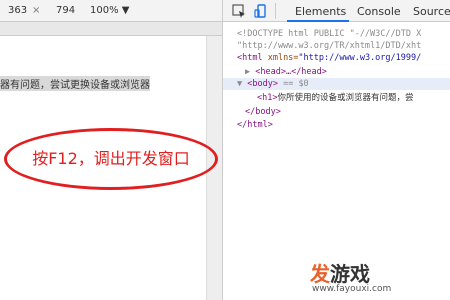 The width and height of the screenshot is (450, 300). Describe the element at coordinates (293, 84) in the screenshot. I see `selected-marker: == $0` at that location.